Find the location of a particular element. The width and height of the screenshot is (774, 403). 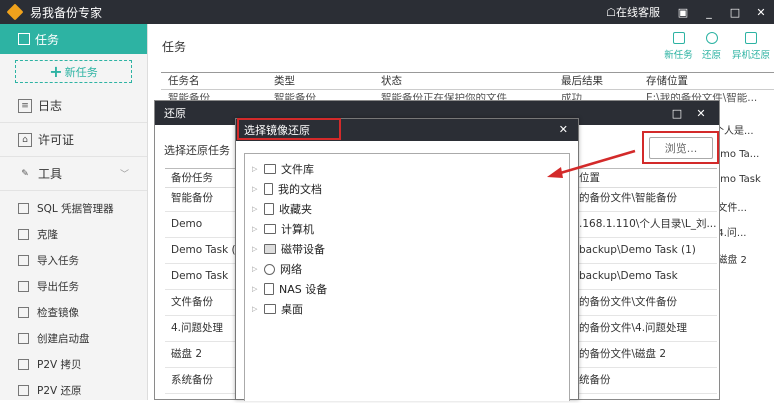

check-image-icon is located at coordinates (23, 312).